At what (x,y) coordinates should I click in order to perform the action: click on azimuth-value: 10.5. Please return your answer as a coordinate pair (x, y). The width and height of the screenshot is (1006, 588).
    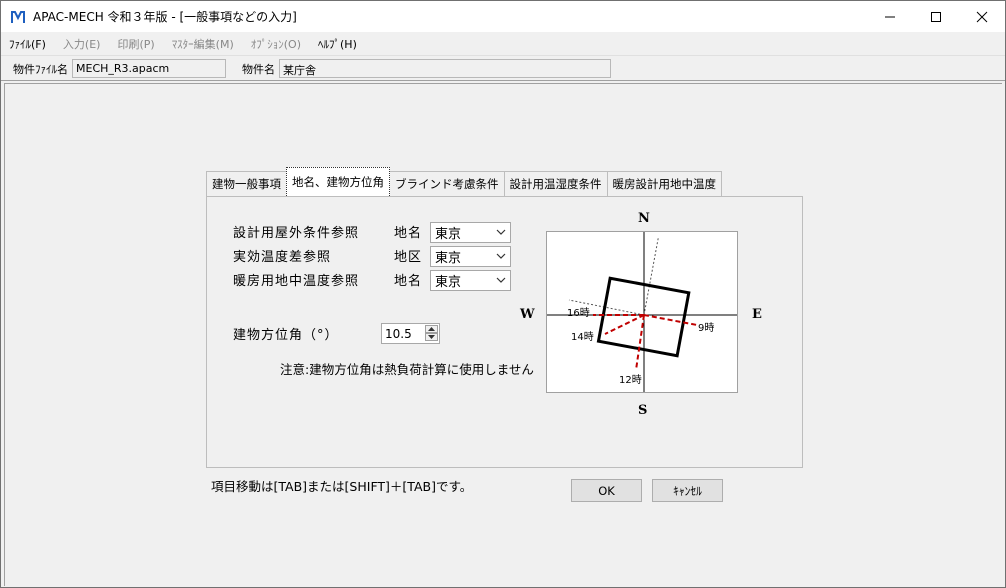
    Looking at the image, I should click on (398, 333).